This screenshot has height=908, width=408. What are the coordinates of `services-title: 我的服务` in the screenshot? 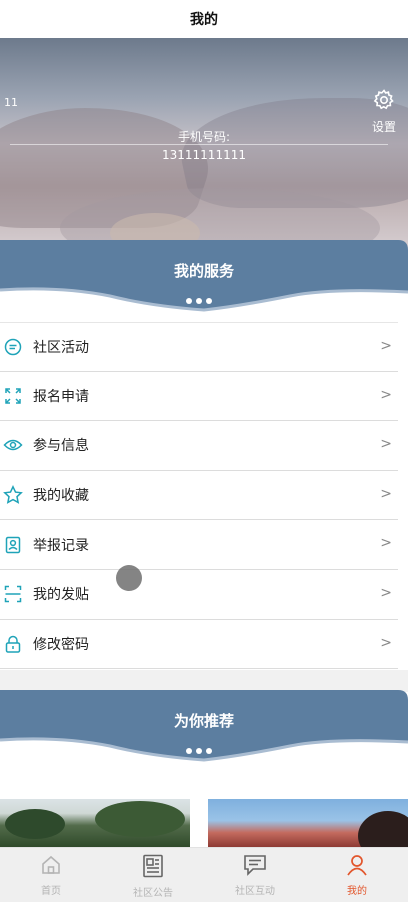 It's located at (203, 271).